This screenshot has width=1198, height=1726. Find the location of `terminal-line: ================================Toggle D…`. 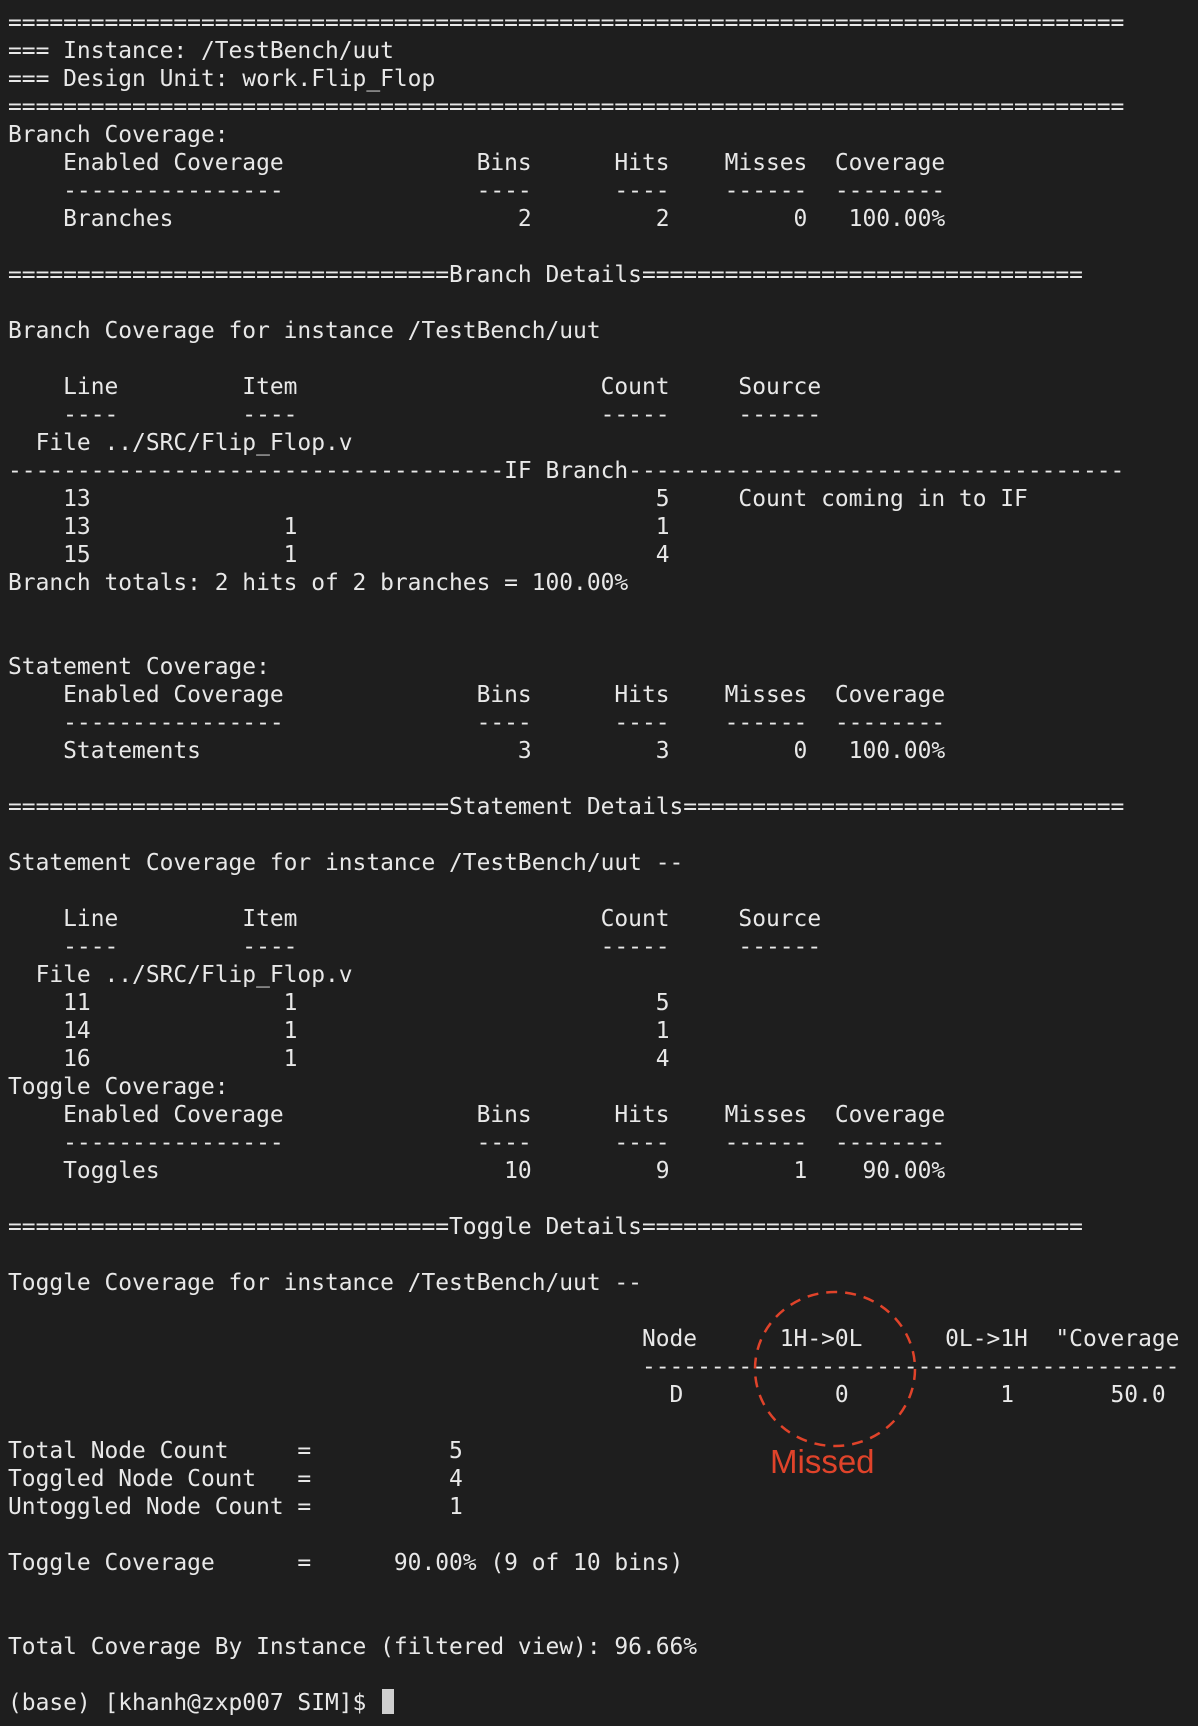

terminal-line: ================================Toggle D… is located at coordinates (545, 1227).